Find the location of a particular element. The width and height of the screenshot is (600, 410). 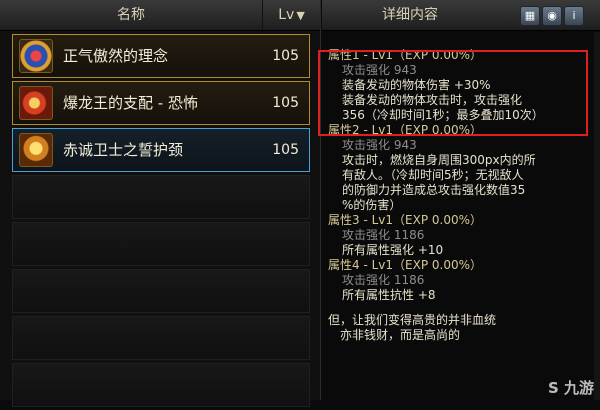

list-item: 正气傲然的理念 105 is located at coordinates (161, 56).